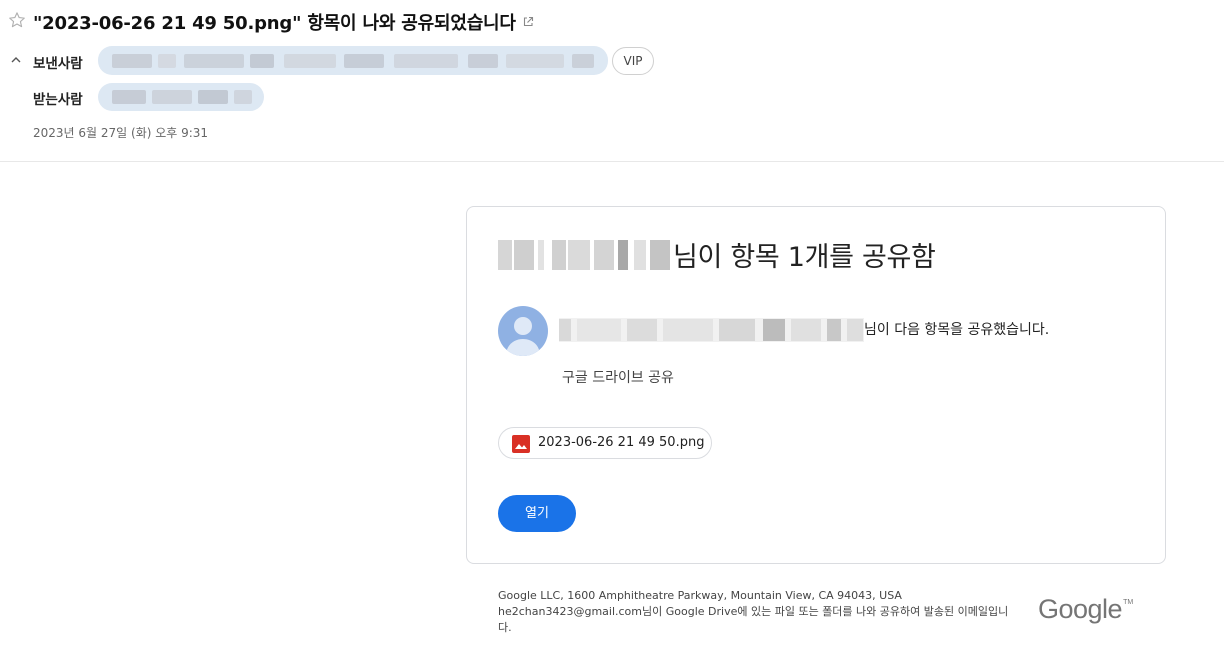 This screenshot has height=646, width=1224. I want to click on star-icon, so click(17, 20).